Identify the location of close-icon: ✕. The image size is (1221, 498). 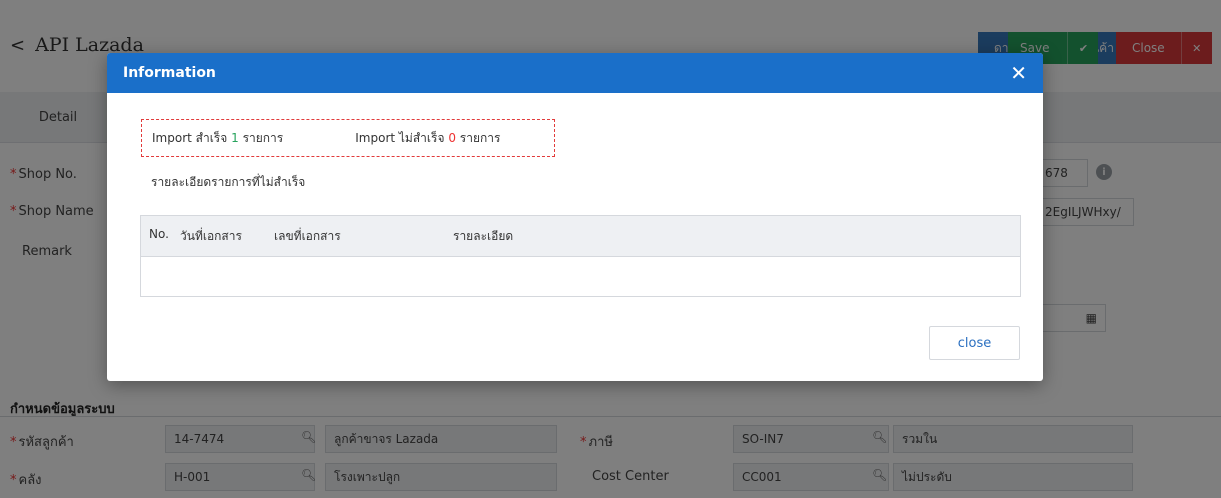
(1018, 73).